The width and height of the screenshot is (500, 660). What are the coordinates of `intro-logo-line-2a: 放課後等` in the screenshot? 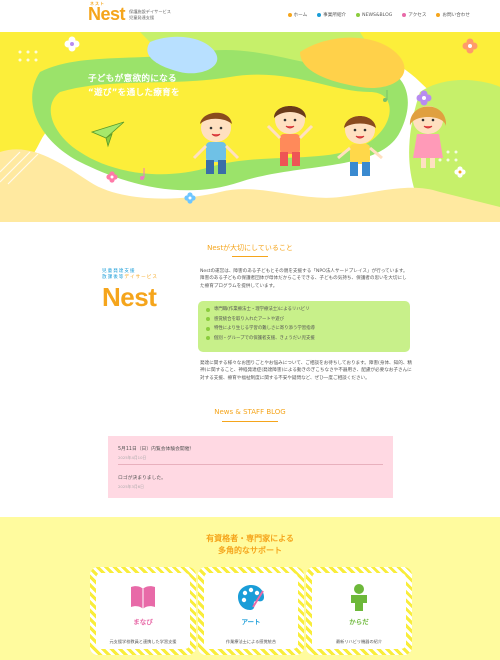 It's located at (113, 277).